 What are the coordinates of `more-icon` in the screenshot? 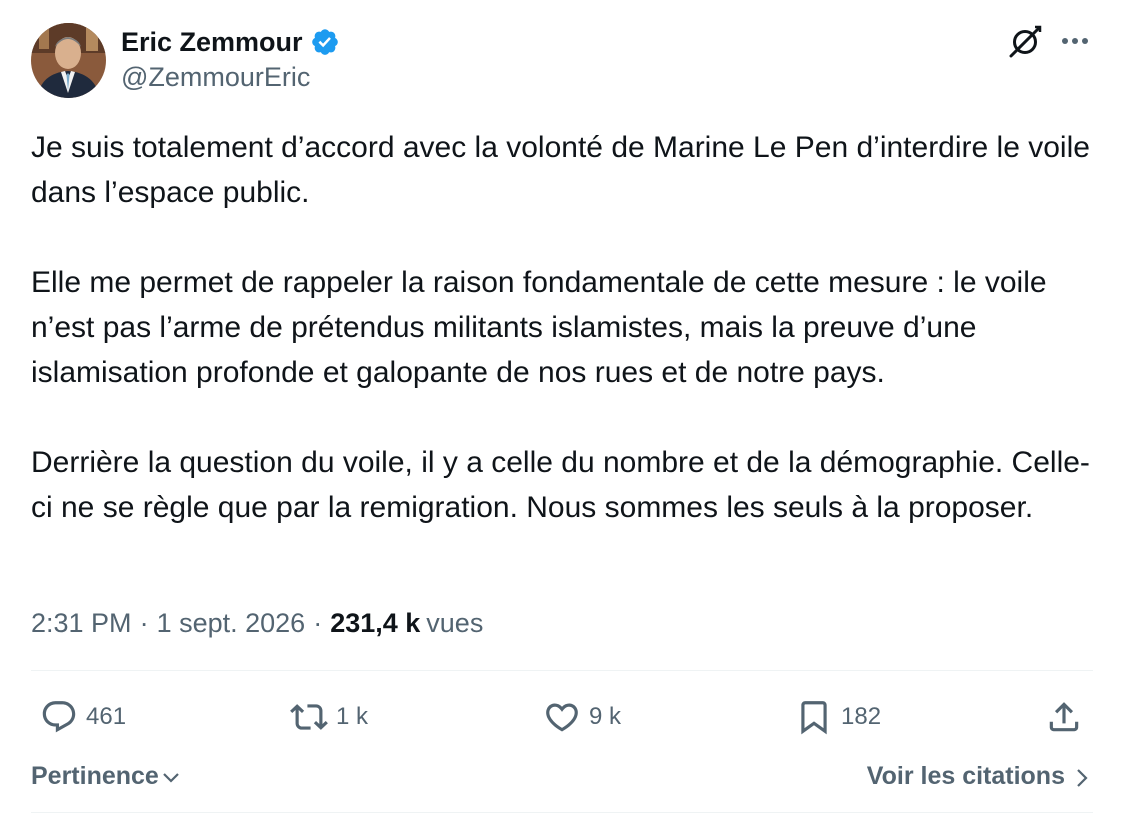 It's located at (1075, 41).